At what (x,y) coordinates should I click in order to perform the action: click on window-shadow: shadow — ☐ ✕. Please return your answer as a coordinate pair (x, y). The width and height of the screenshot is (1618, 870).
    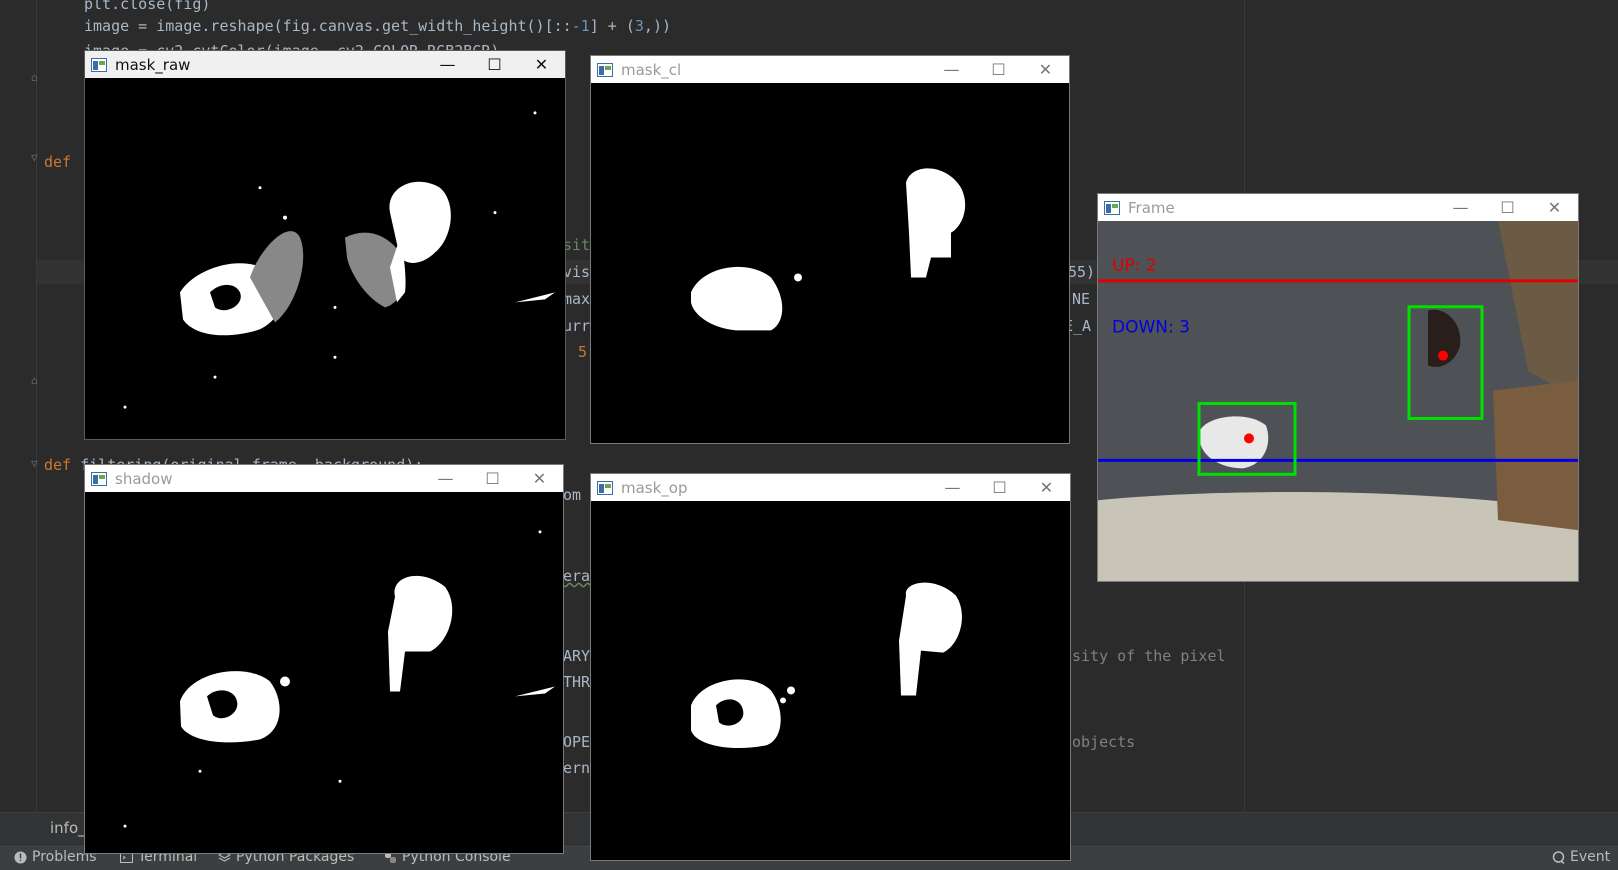
    Looking at the image, I should click on (324, 659).